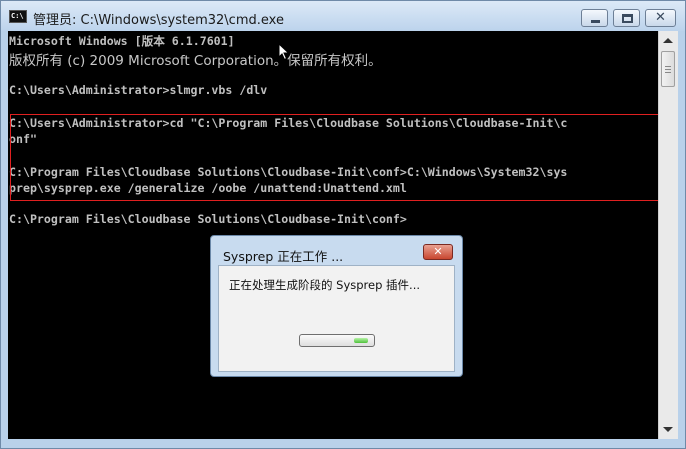  I want to click on minimize-icon, so click(595, 21).